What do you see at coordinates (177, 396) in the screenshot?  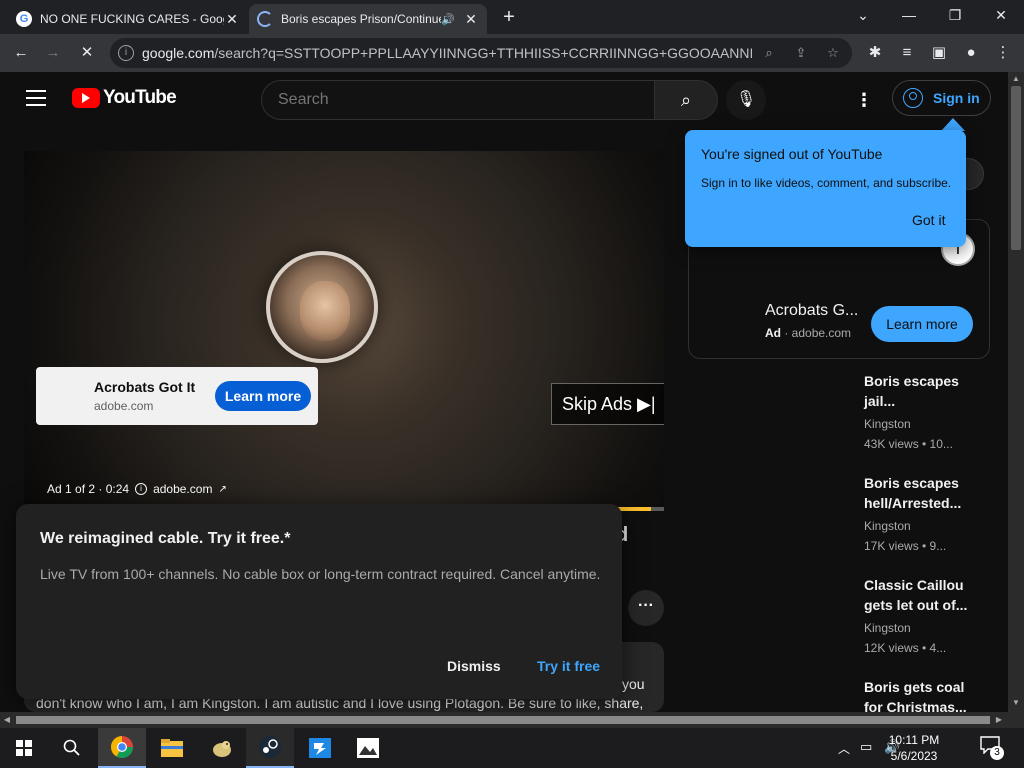 I see `ad-overlay-card: Acrobats Got It adobe.com Learn more` at bounding box center [177, 396].